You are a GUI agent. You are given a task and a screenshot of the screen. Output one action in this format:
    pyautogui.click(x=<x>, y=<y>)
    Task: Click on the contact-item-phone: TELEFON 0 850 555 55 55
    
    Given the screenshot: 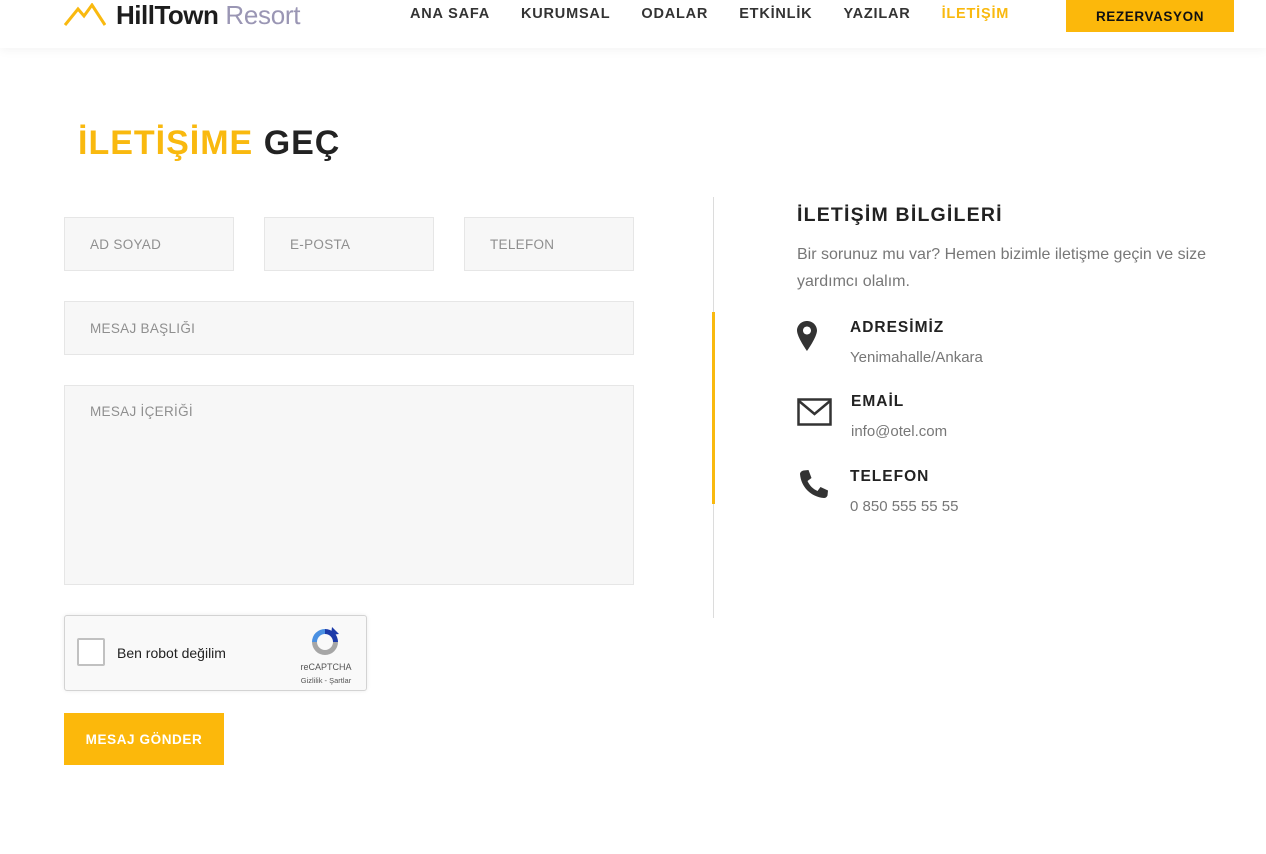 What is the action you would take?
    pyautogui.click(x=1007, y=498)
    